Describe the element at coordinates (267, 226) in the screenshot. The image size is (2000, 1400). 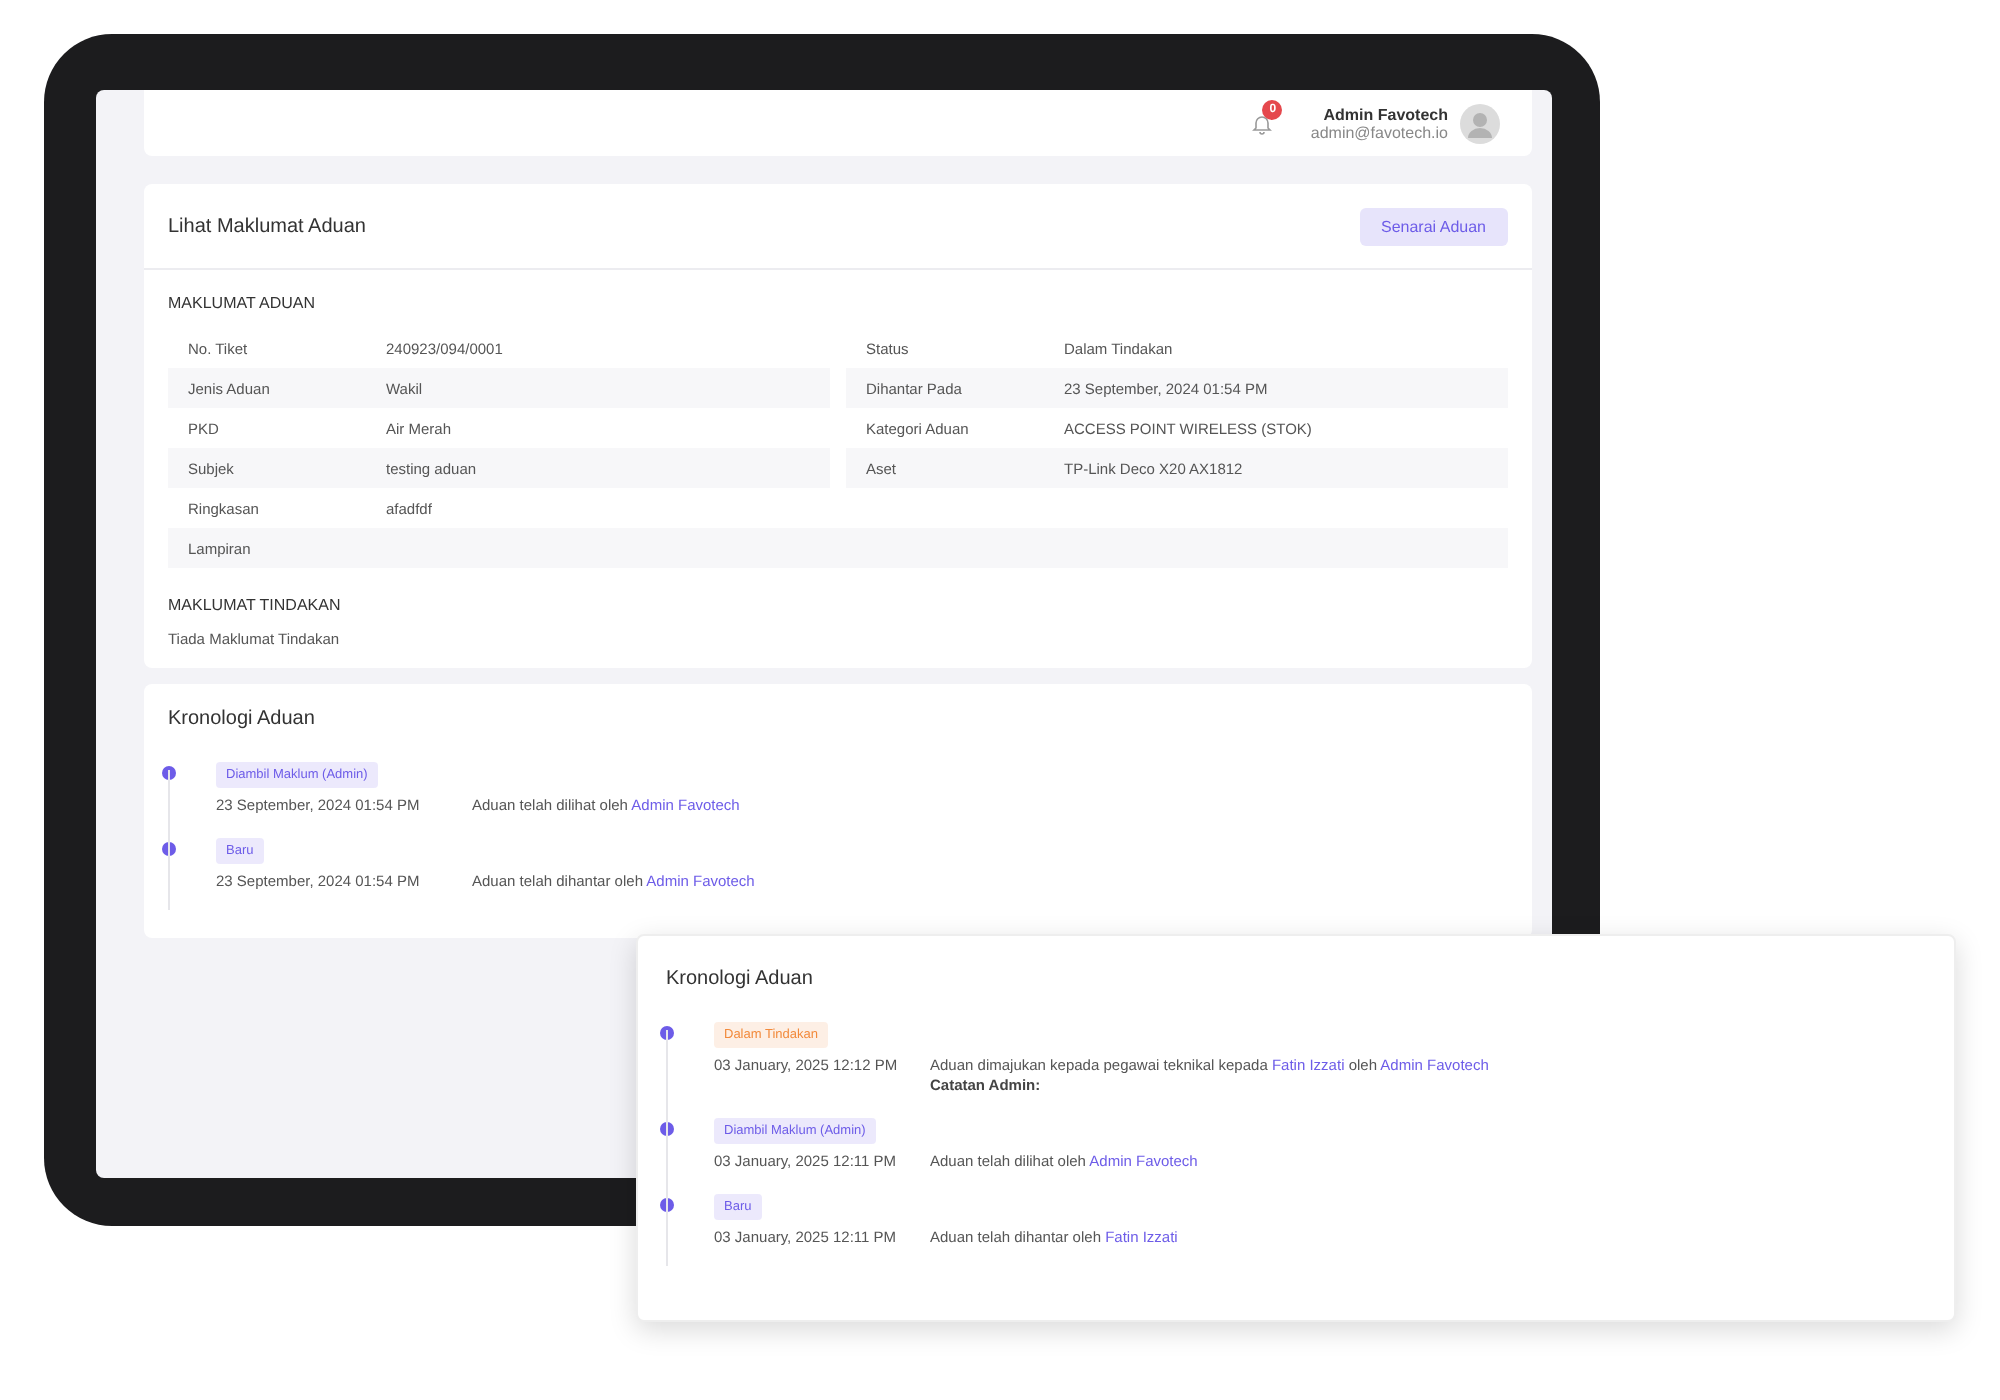
I see `card-title: Lihat Maklumat Aduan` at that location.